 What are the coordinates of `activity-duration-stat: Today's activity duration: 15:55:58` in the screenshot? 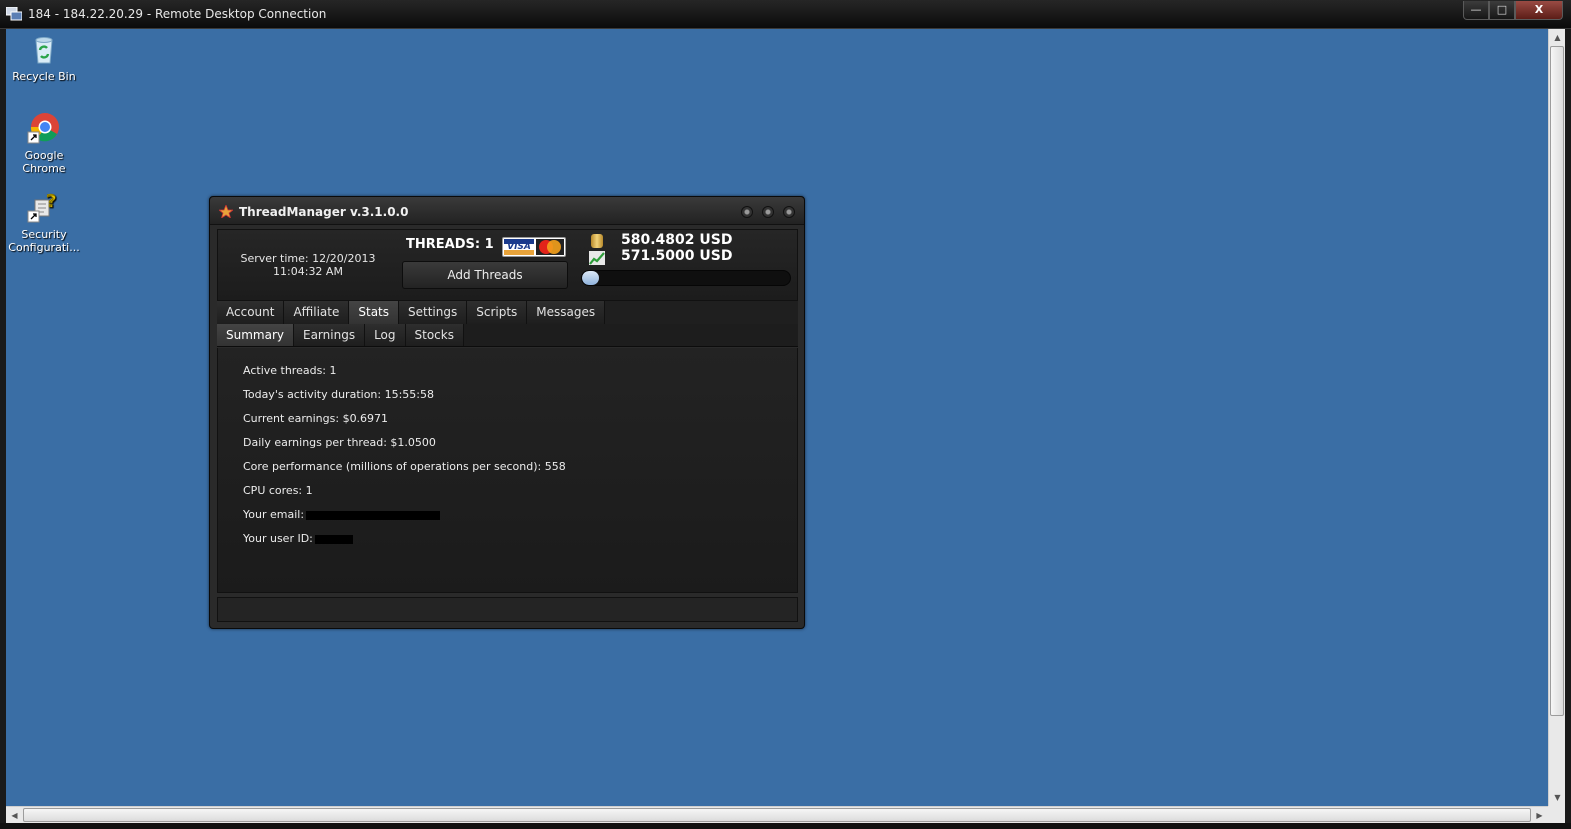 It's located at (339, 394).